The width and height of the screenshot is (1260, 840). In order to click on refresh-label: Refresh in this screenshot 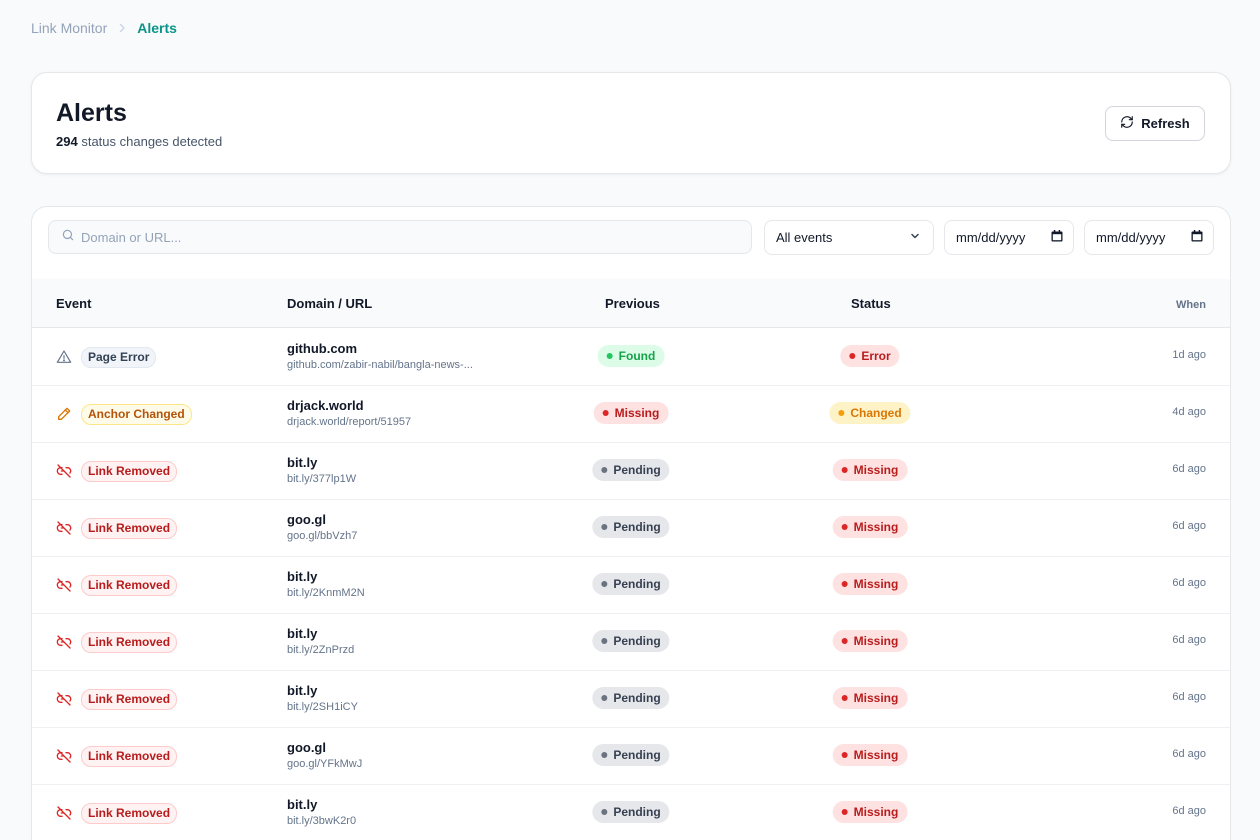, I will do `click(1165, 123)`.